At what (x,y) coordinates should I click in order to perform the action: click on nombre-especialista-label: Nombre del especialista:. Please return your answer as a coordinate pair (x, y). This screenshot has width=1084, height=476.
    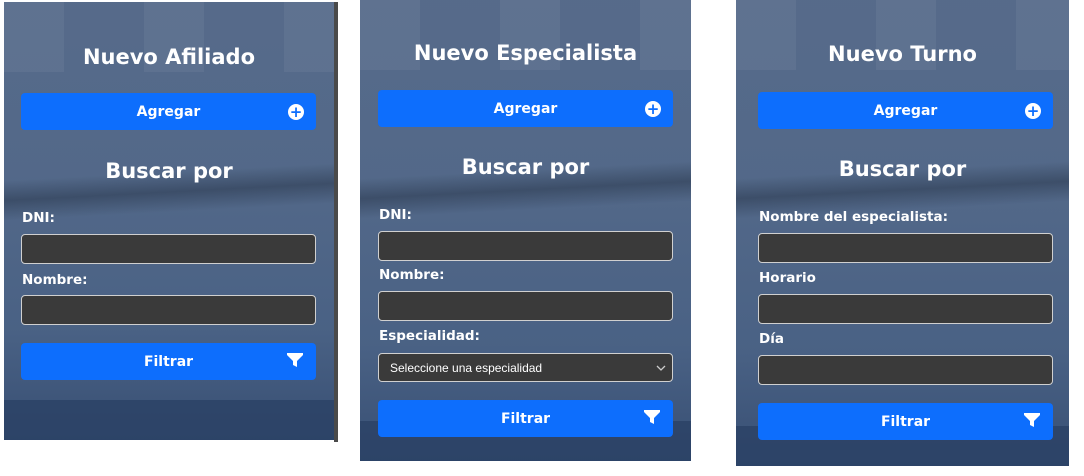
    Looking at the image, I should click on (853, 217).